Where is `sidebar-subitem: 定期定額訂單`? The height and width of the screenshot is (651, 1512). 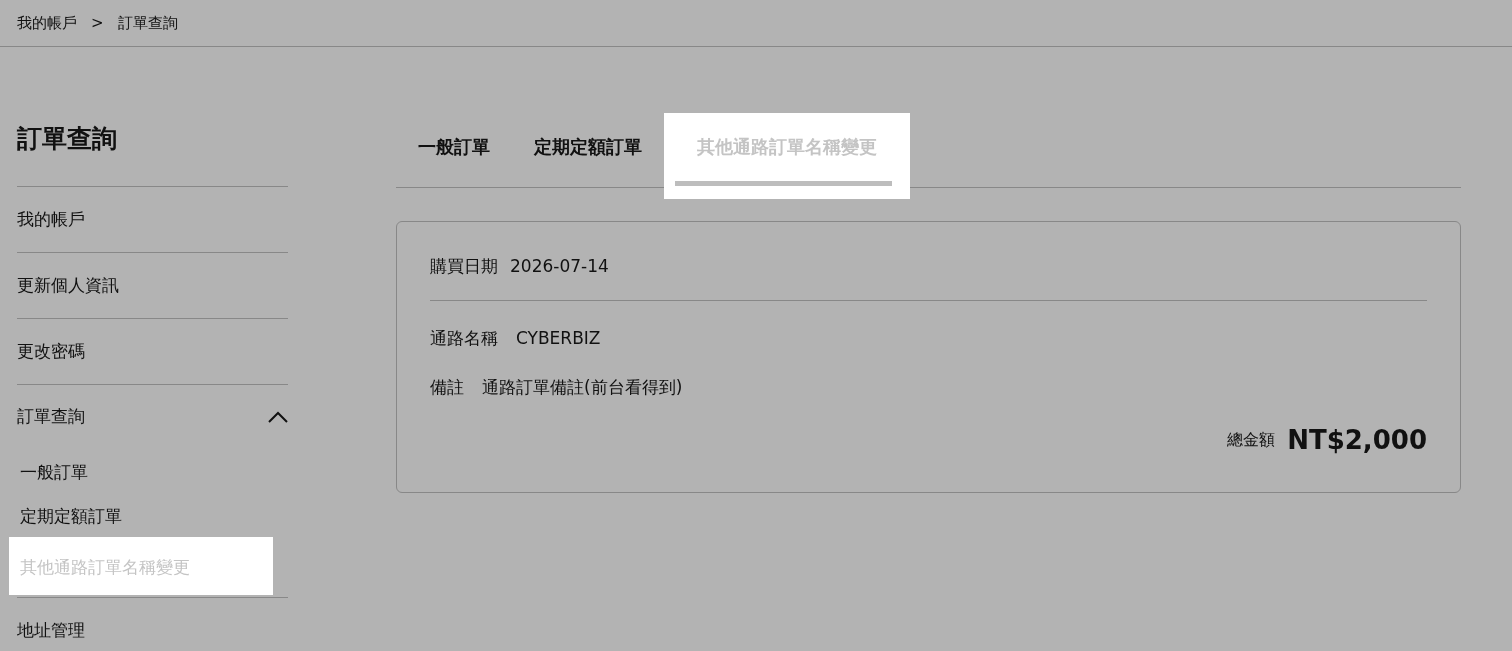
sidebar-subitem: 定期定額訂單 is located at coordinates (141, 515).